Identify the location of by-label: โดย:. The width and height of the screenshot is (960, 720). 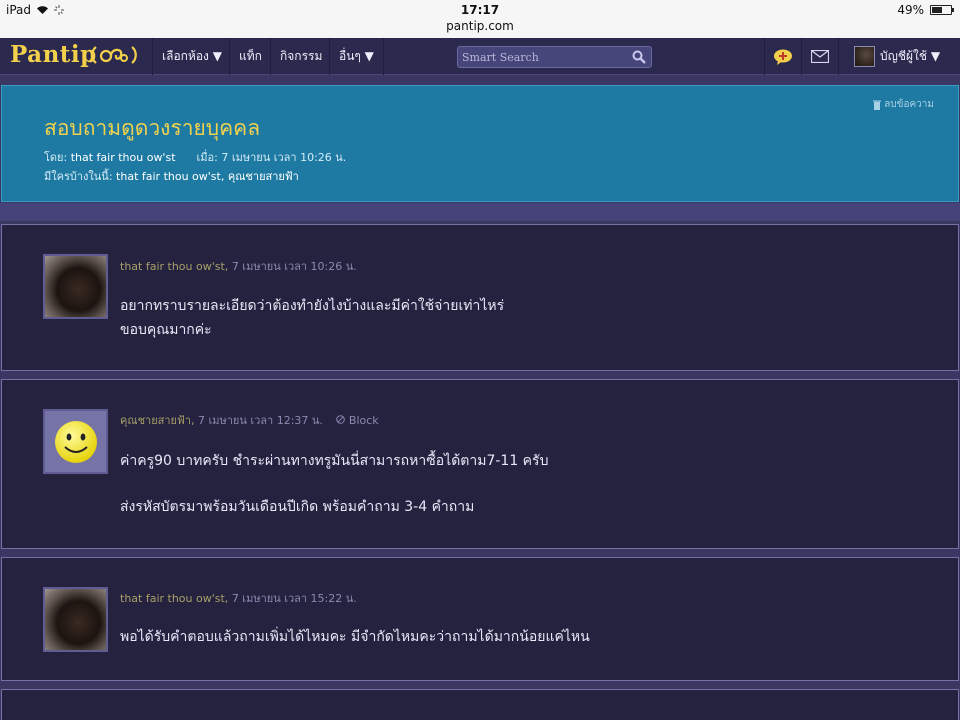
(56, 157).